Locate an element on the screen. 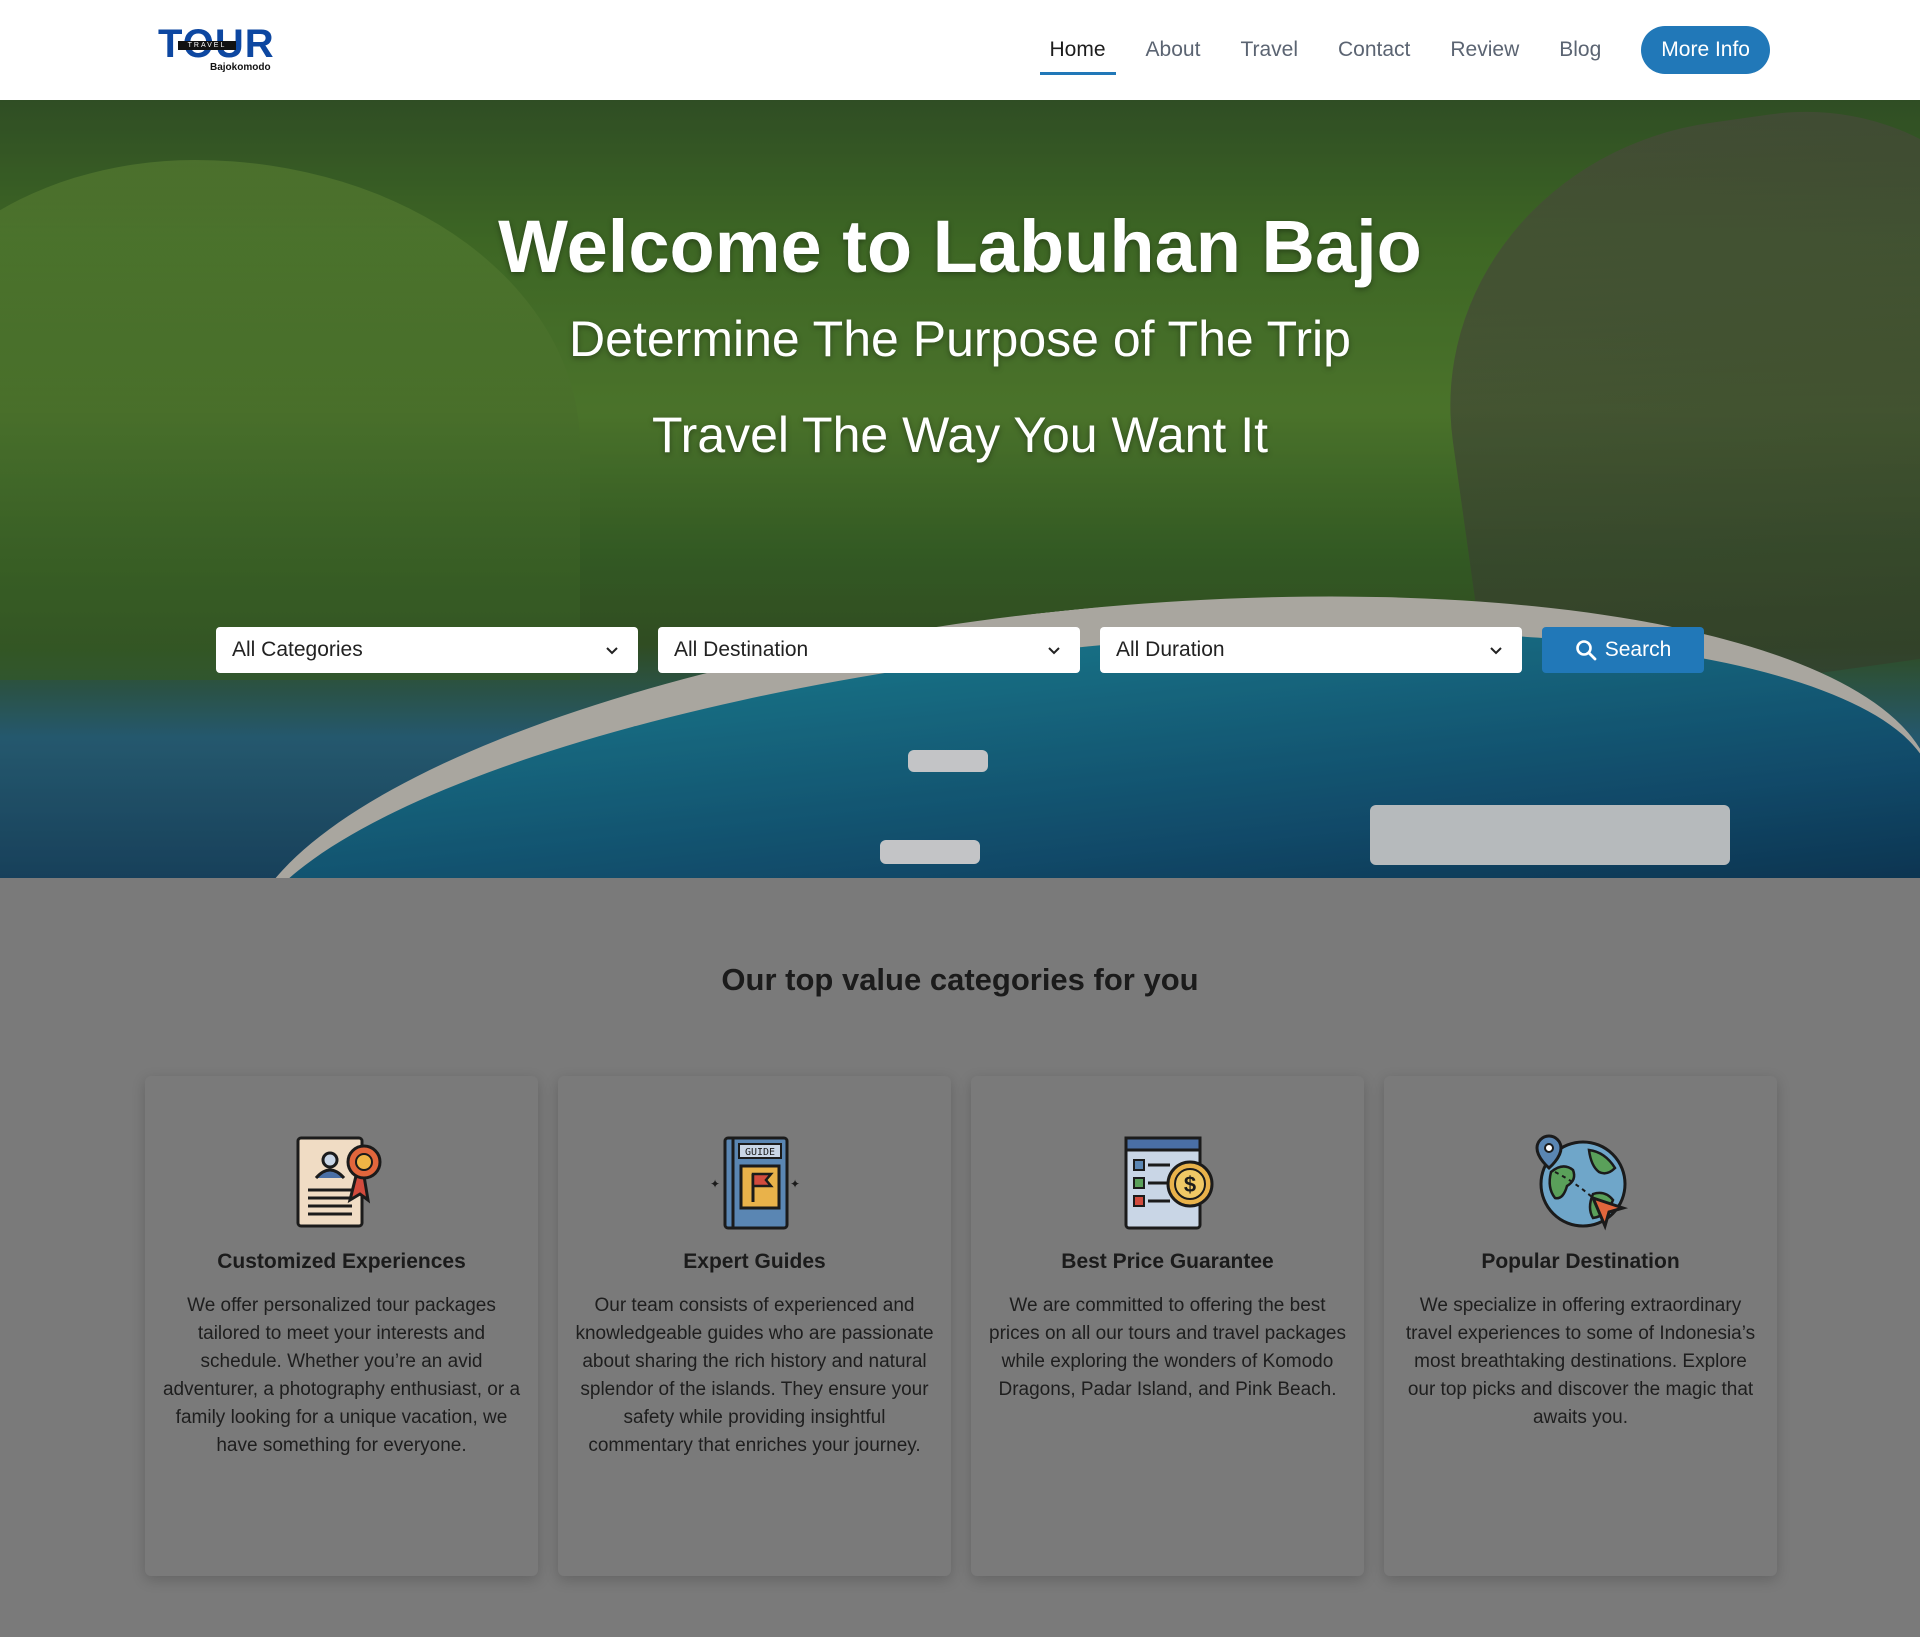 This screenshot has width=1920, height=1637. card-title: Customized Experiences is located at coordinates (341, 1261).